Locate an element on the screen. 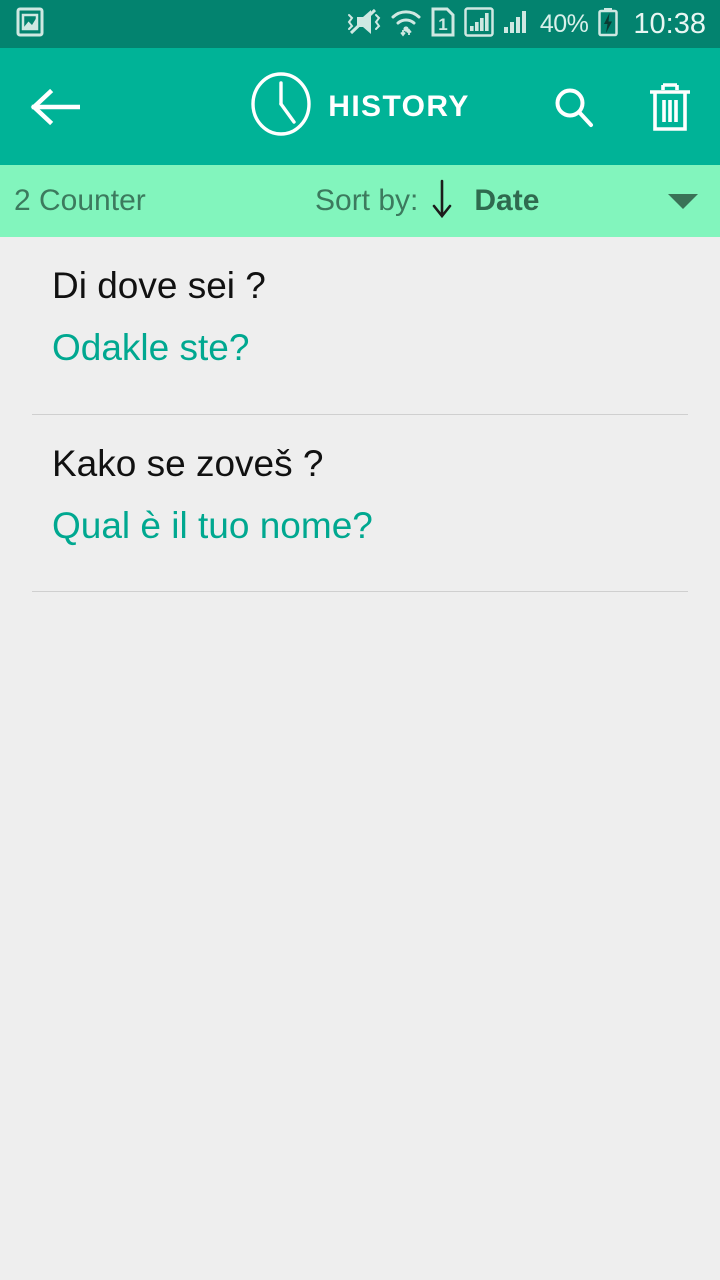  translation-text: Qual è il tuo nome? is located at coordinates (212, 525).